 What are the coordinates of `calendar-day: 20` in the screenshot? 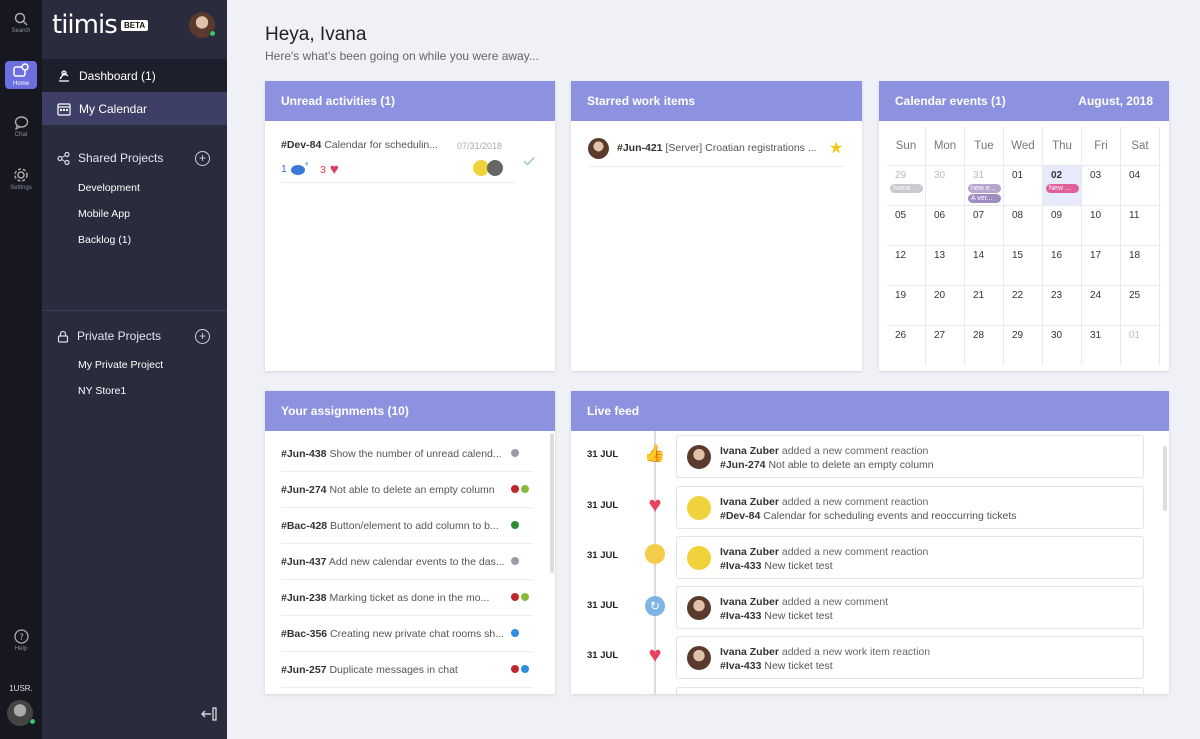 It's located at (945, 305).